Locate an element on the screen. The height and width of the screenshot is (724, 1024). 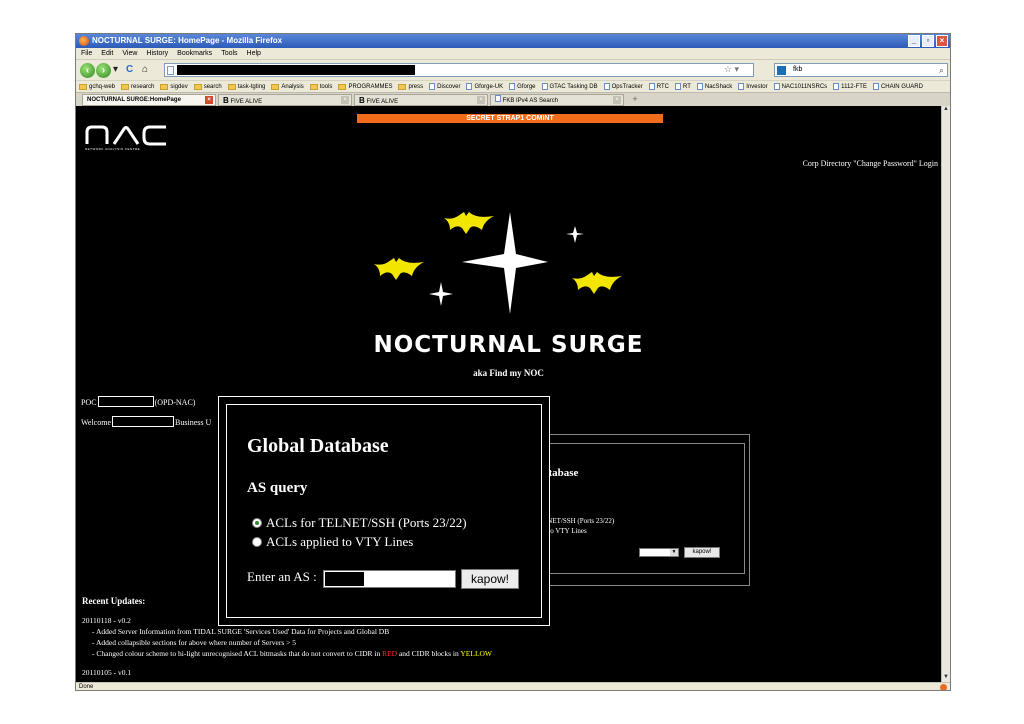
search-engine-icon is located at coordinates (781, 70).